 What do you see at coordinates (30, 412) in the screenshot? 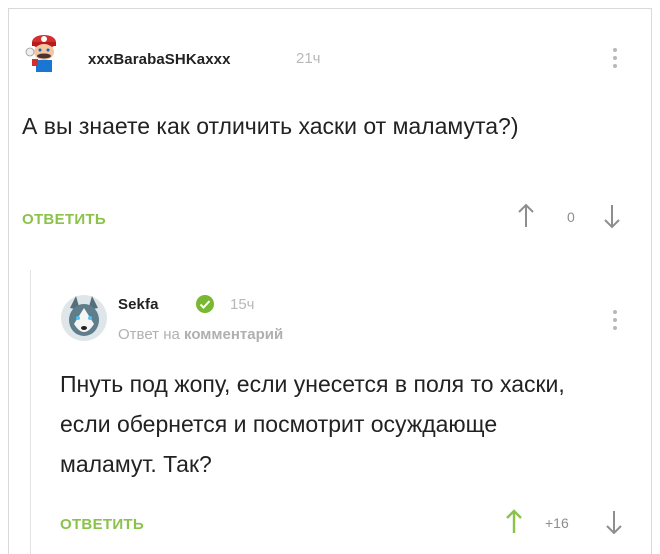
I see `thread-line` at bounding box center [30, 412].